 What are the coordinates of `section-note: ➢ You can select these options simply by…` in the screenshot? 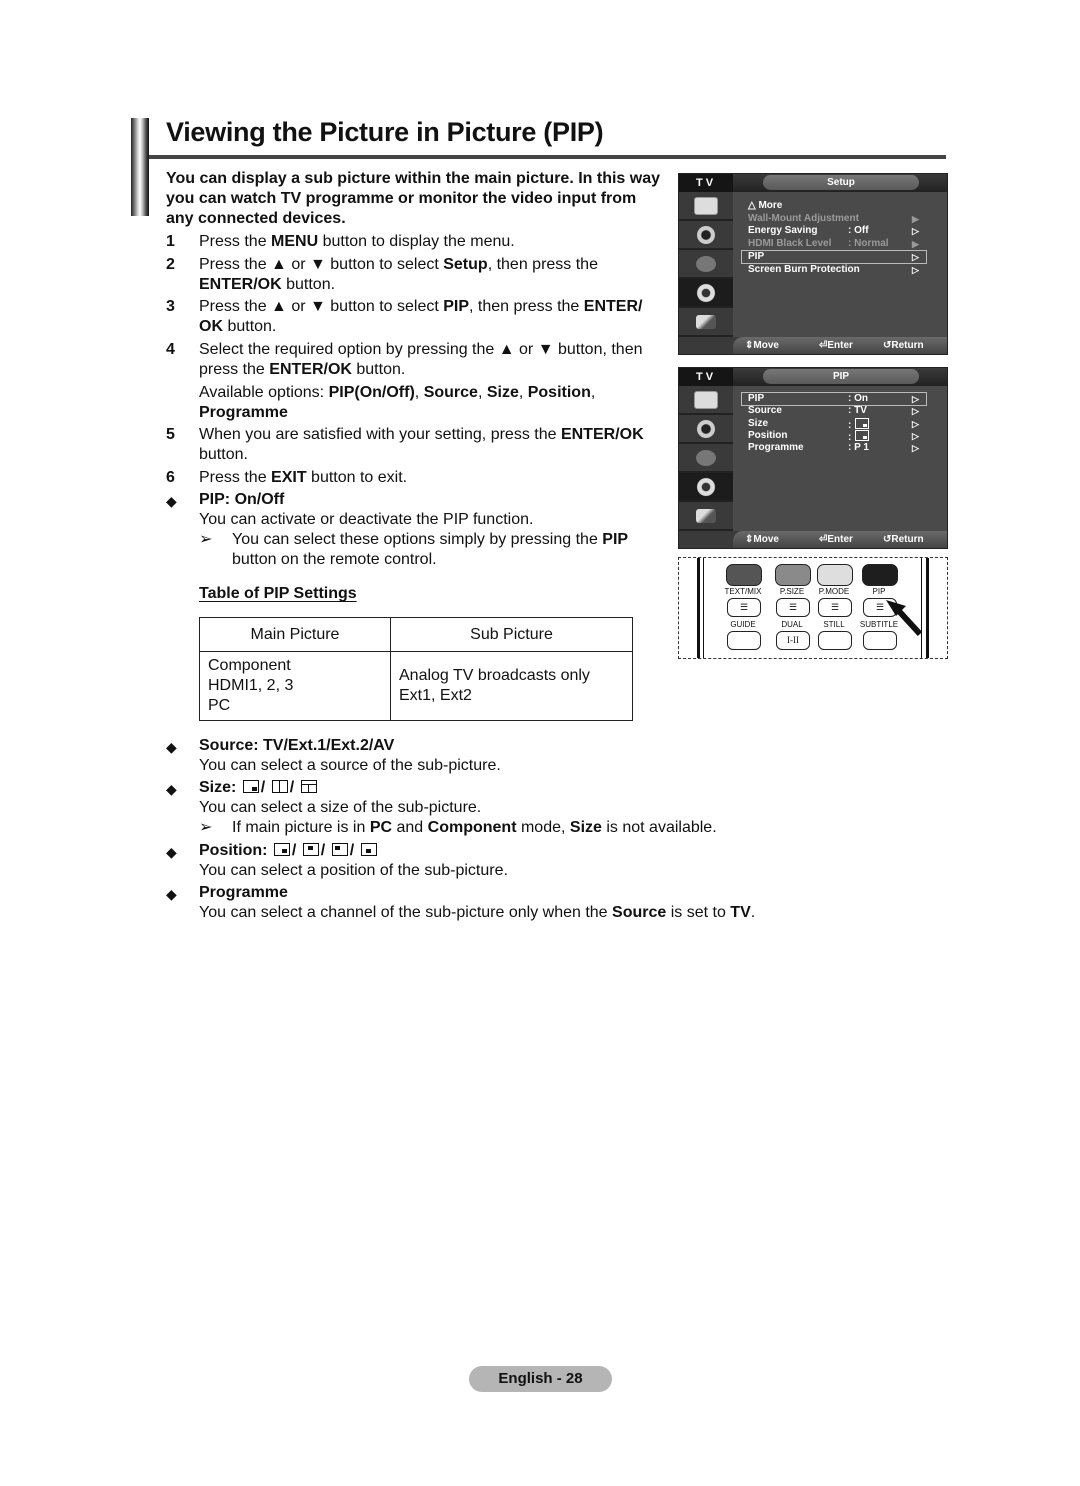 It's located at (425, 550).